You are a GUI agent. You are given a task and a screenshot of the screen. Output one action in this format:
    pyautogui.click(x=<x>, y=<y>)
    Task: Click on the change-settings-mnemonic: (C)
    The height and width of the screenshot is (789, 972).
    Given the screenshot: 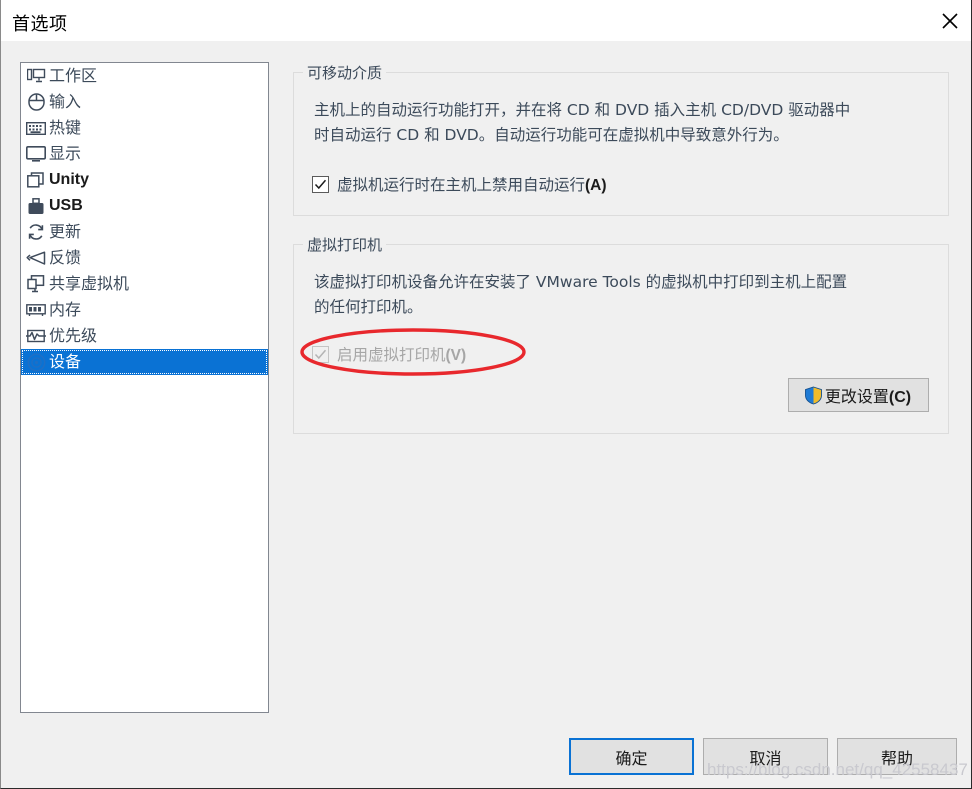 What is the action you would take?
    pyautogui.click(x=900, y=397)
    